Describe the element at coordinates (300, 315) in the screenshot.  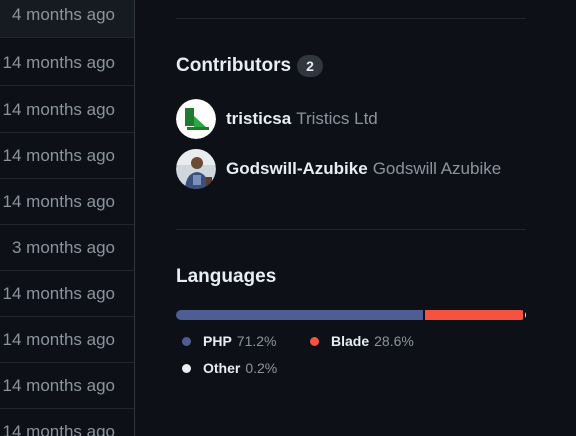
I see `language-bar-segment-php` at that location.